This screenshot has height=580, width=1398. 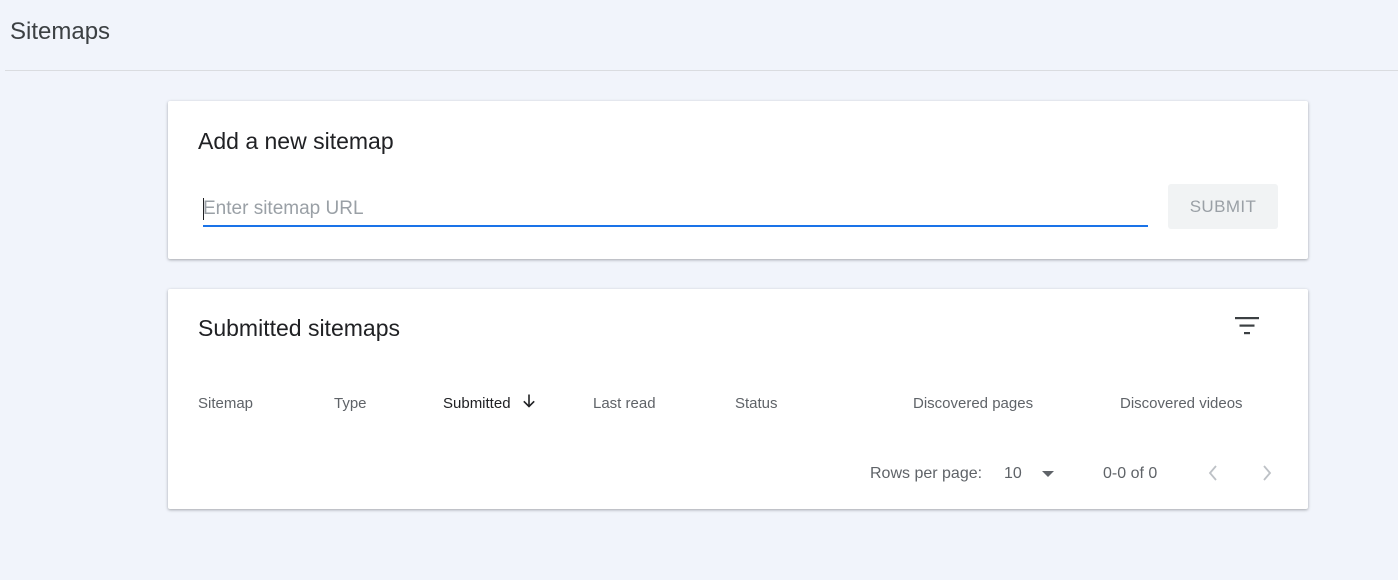 What do you see at coordinates (477, 403) in the screenshot?
I see `column-header-submitted: Submitted` at bounding box center [477, 403].